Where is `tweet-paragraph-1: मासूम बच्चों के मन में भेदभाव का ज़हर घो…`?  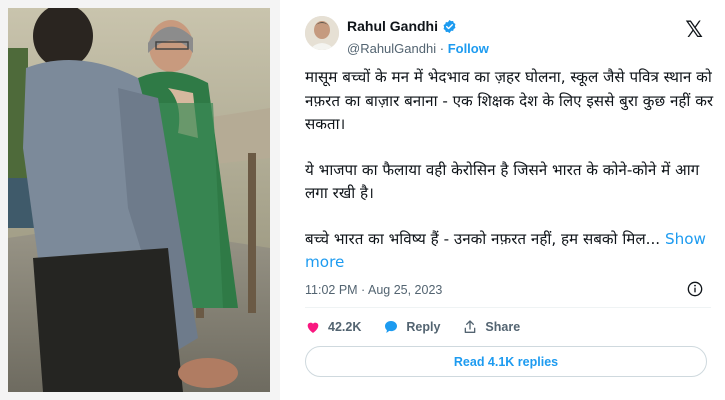 tweet-paragraph-1: मासूम बच्चों के मन में भेदभाव का ज़हर घो… is located at coordinates (509, 100).